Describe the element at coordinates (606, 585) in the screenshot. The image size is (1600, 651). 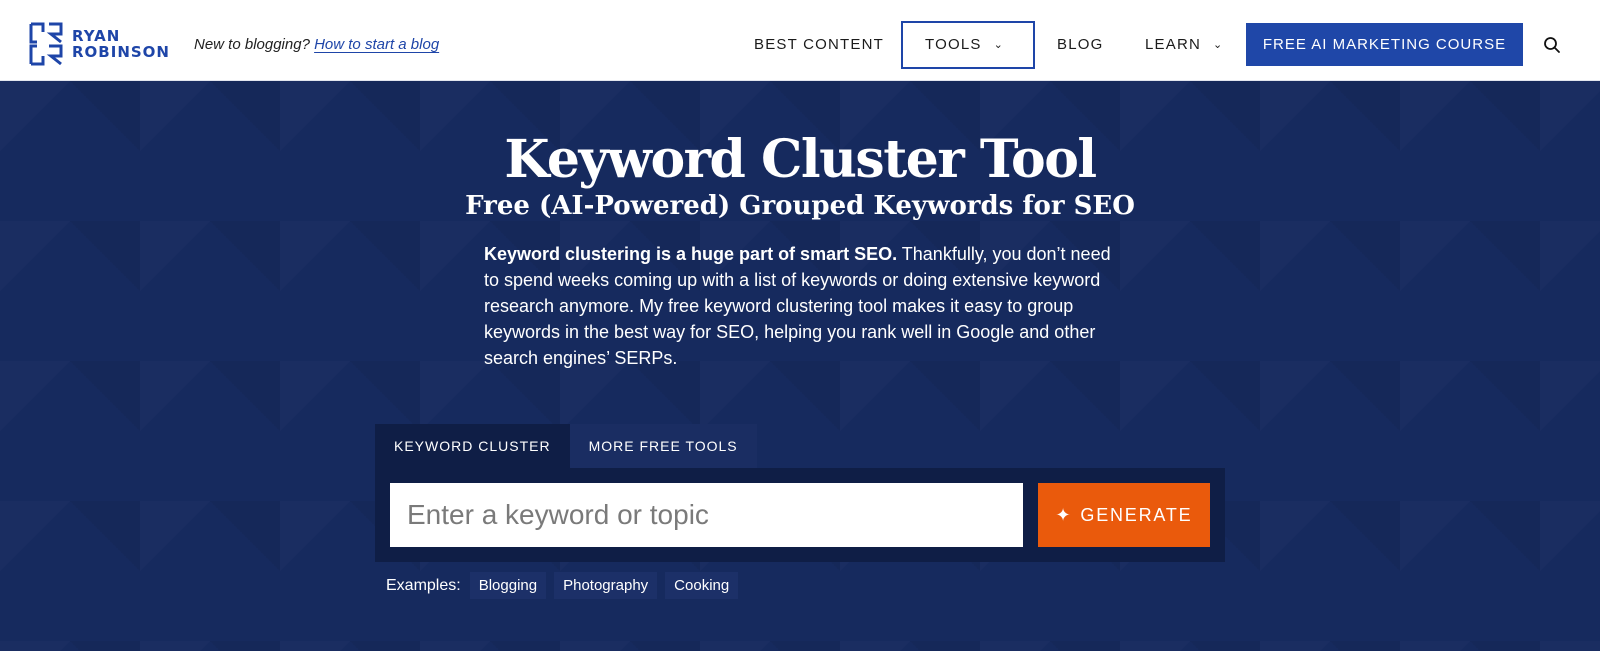
I see `example-chip-photography: Photography` at that location.